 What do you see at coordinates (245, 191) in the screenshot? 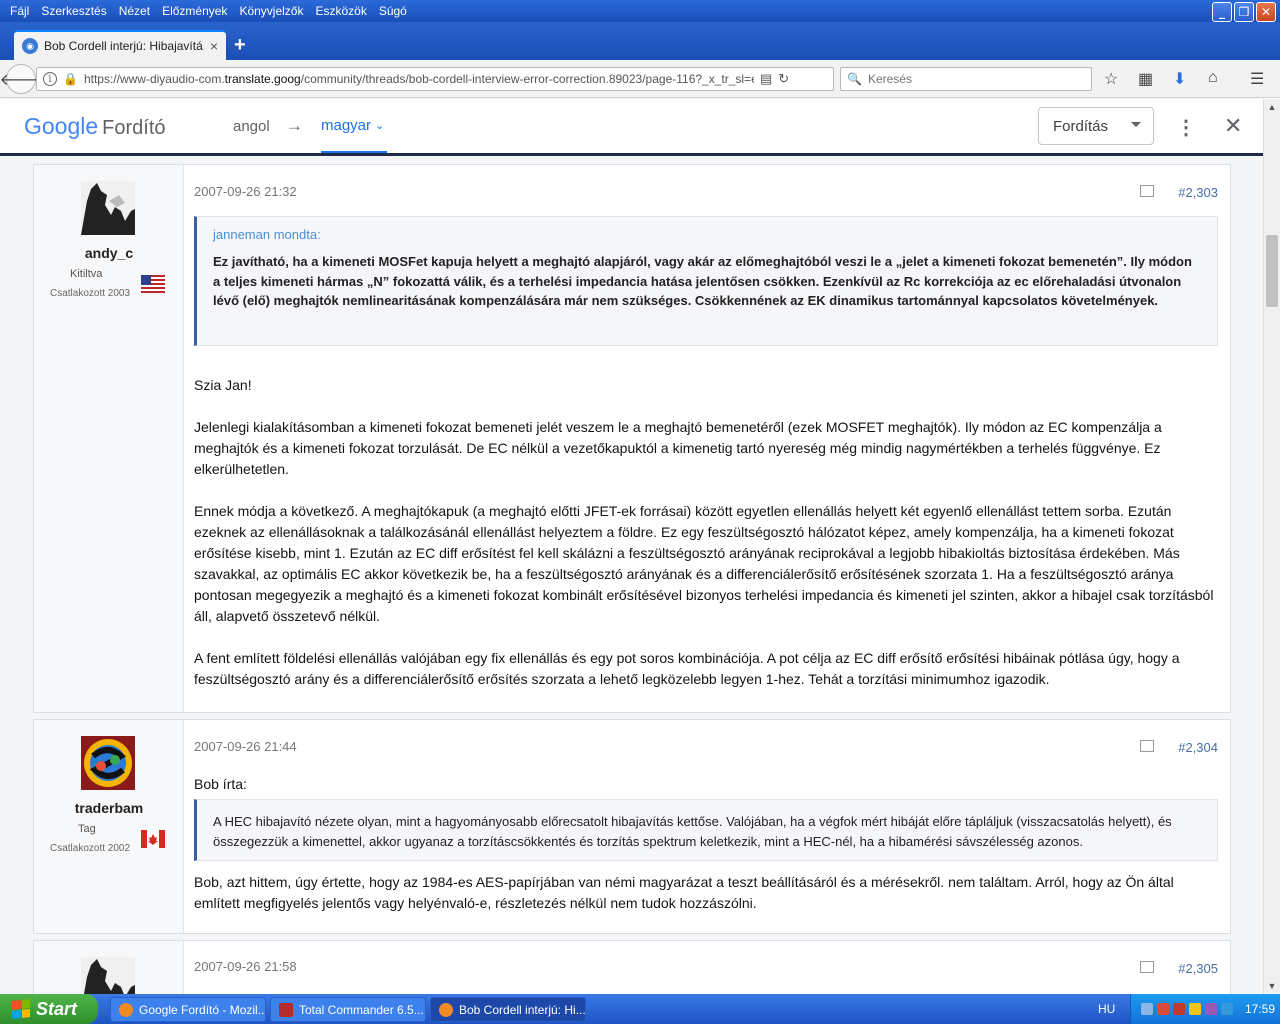
I see `post-date: 2007-09-26 21:32` at bounding box center [245, 191].